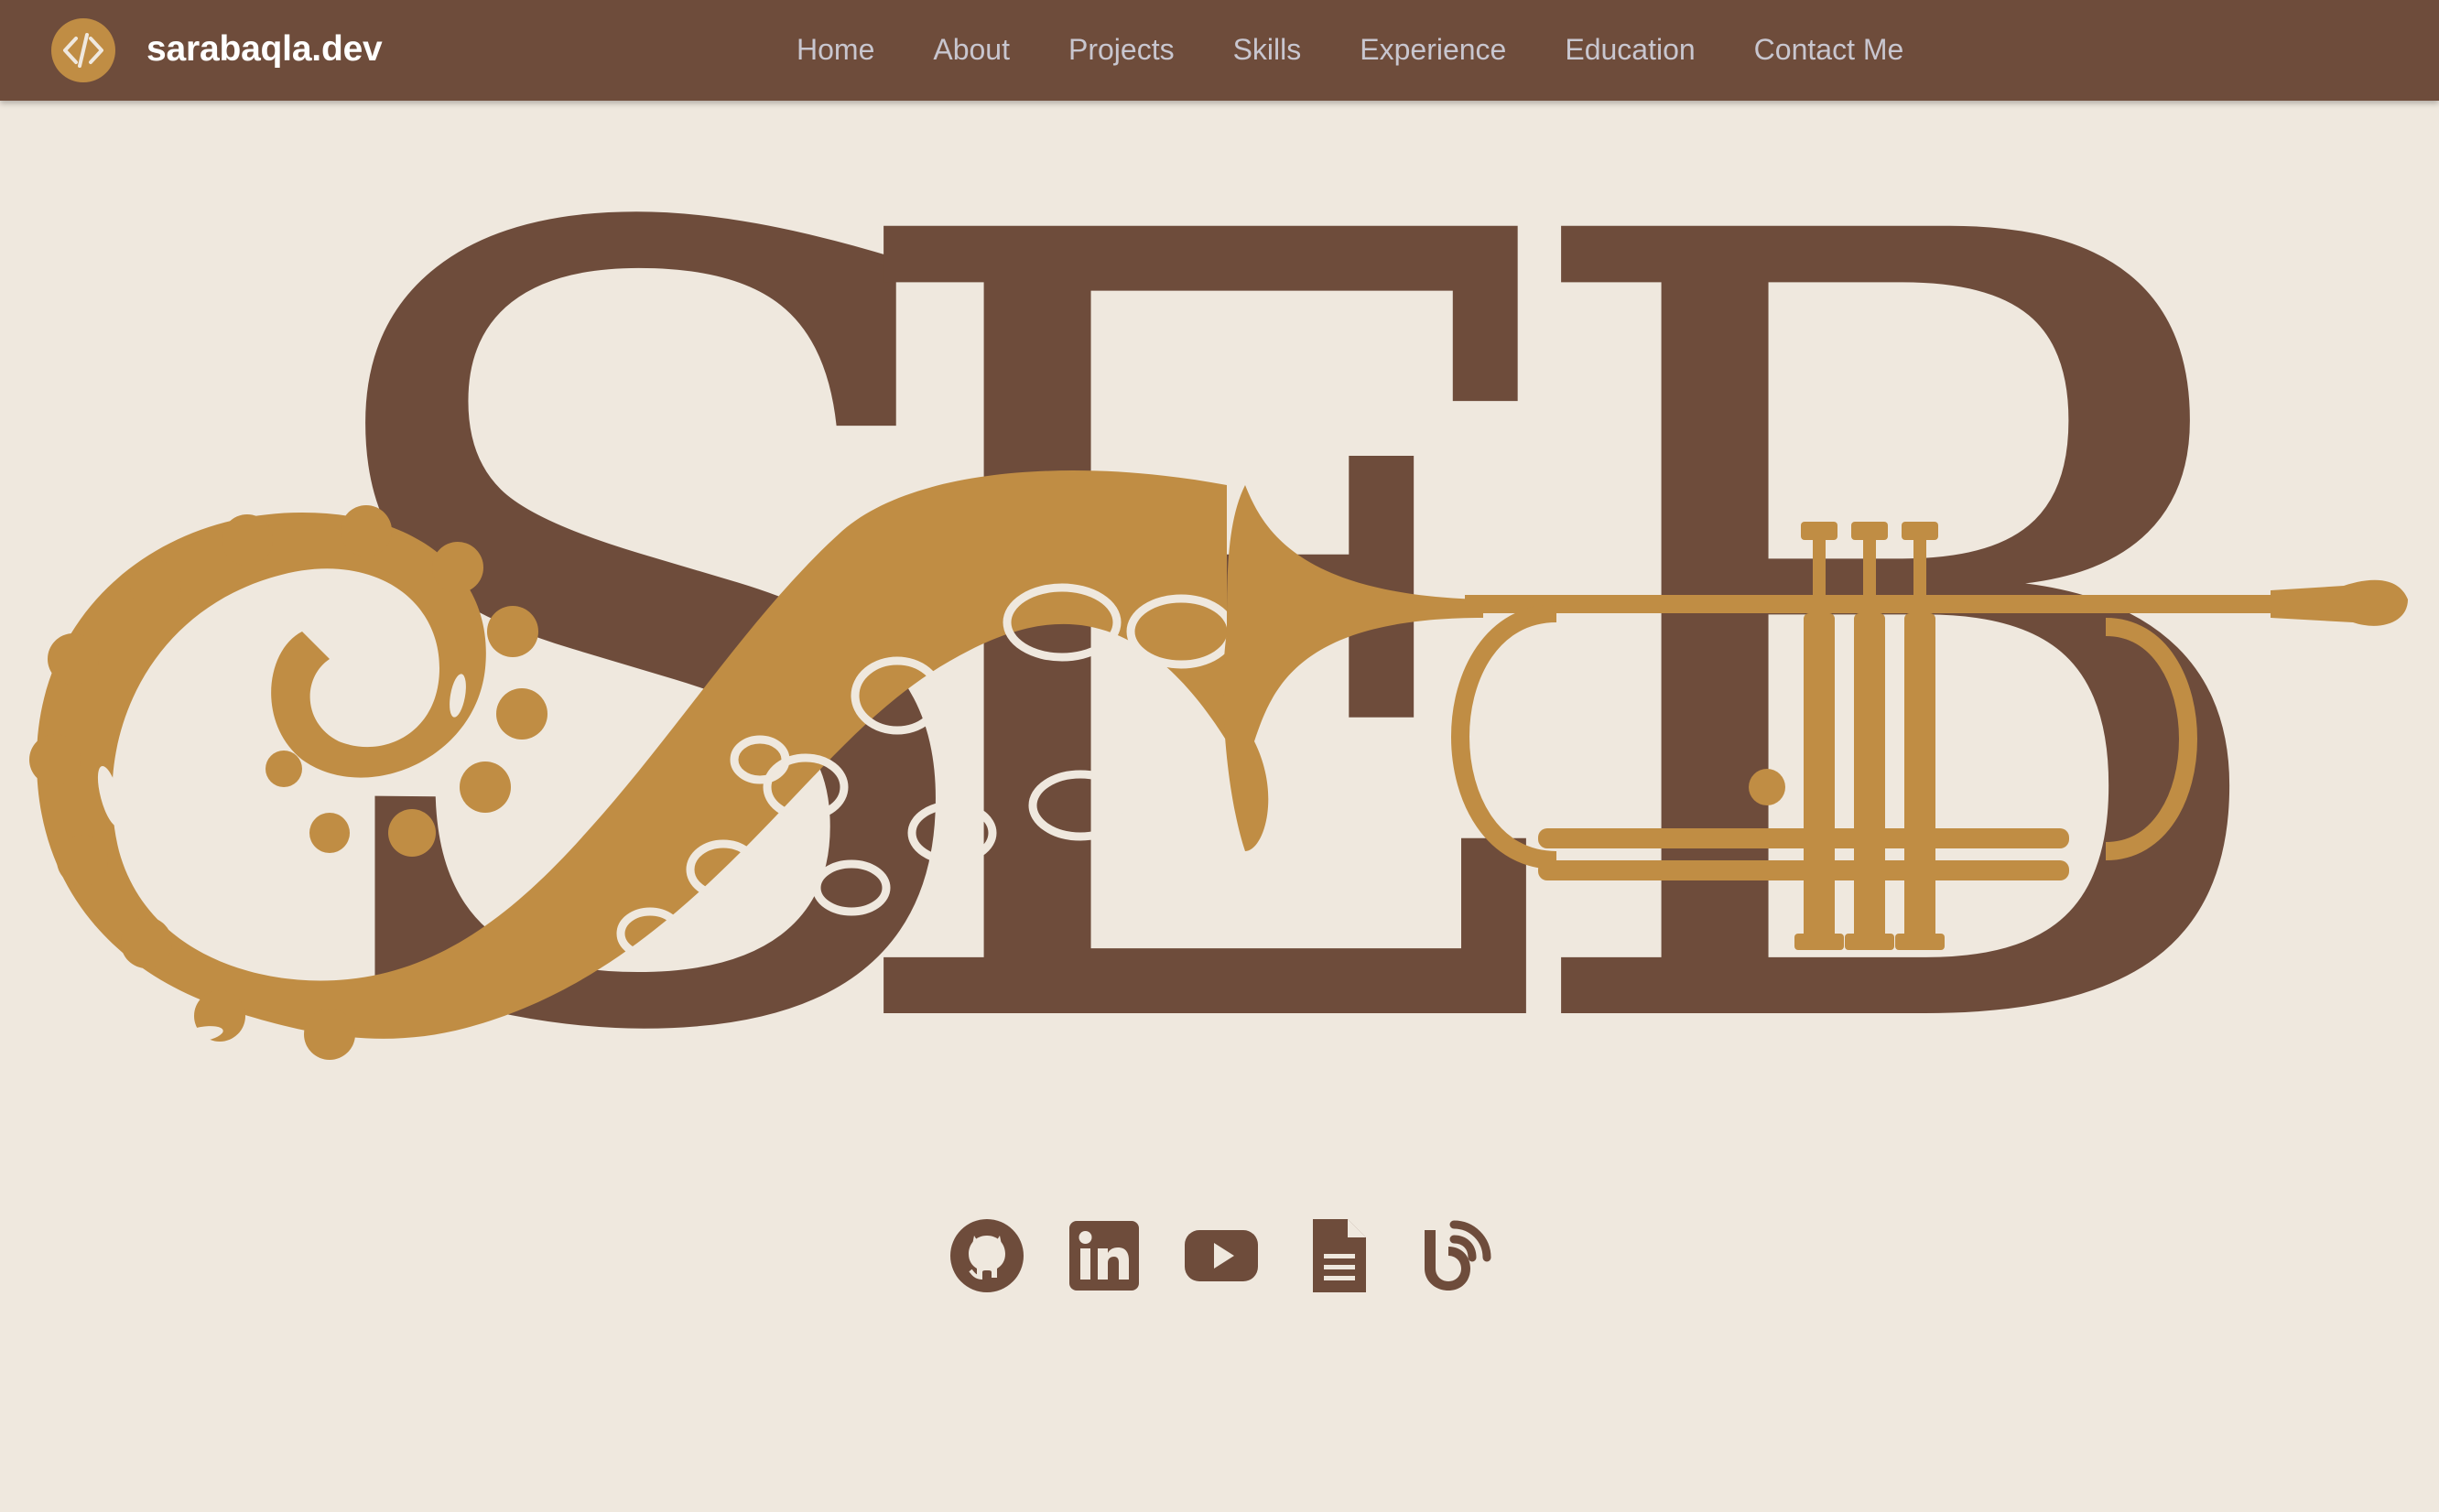 The height and width of the screenshot is (1512, 2439). I want to click on blog-link, so click(1456, 1255).